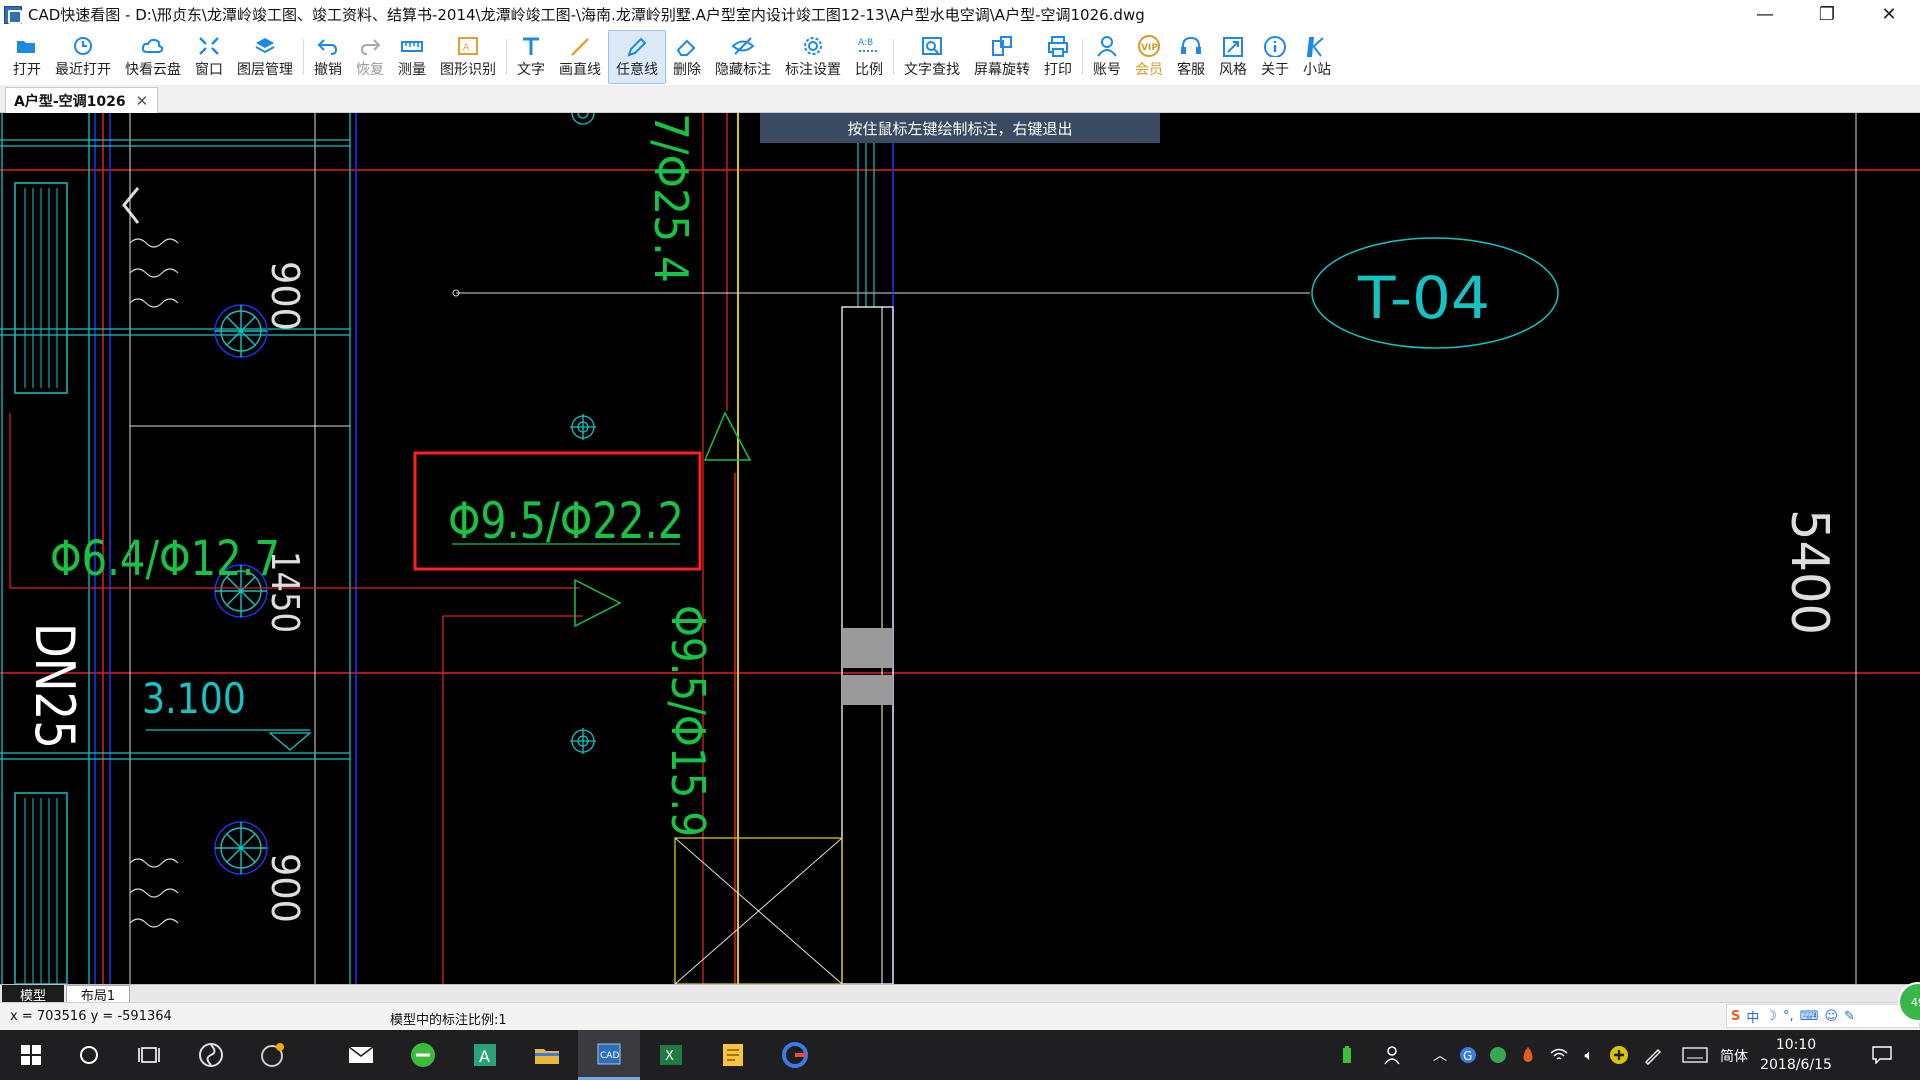 The image size is (1920, 1080). I want to click on toolbar-label: 恢复, so click(370, 70).